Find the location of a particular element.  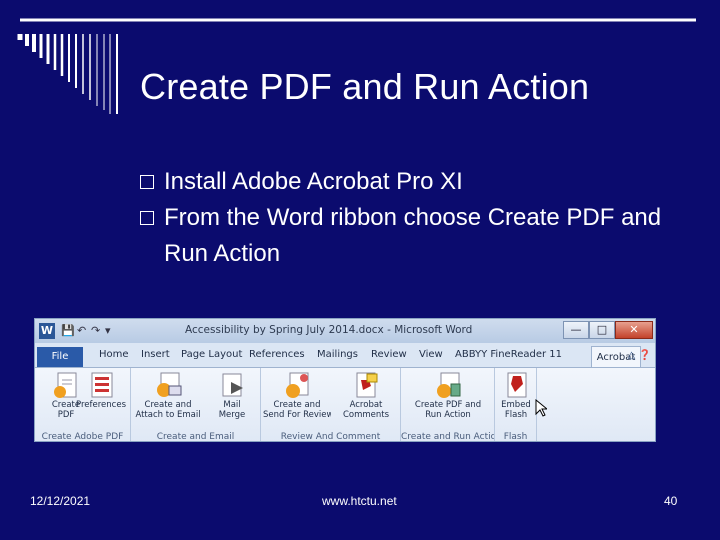

group-create-adobe-pdf: Create PDF Preferences Create Adobe PDF is located at coordinates (83, 405).